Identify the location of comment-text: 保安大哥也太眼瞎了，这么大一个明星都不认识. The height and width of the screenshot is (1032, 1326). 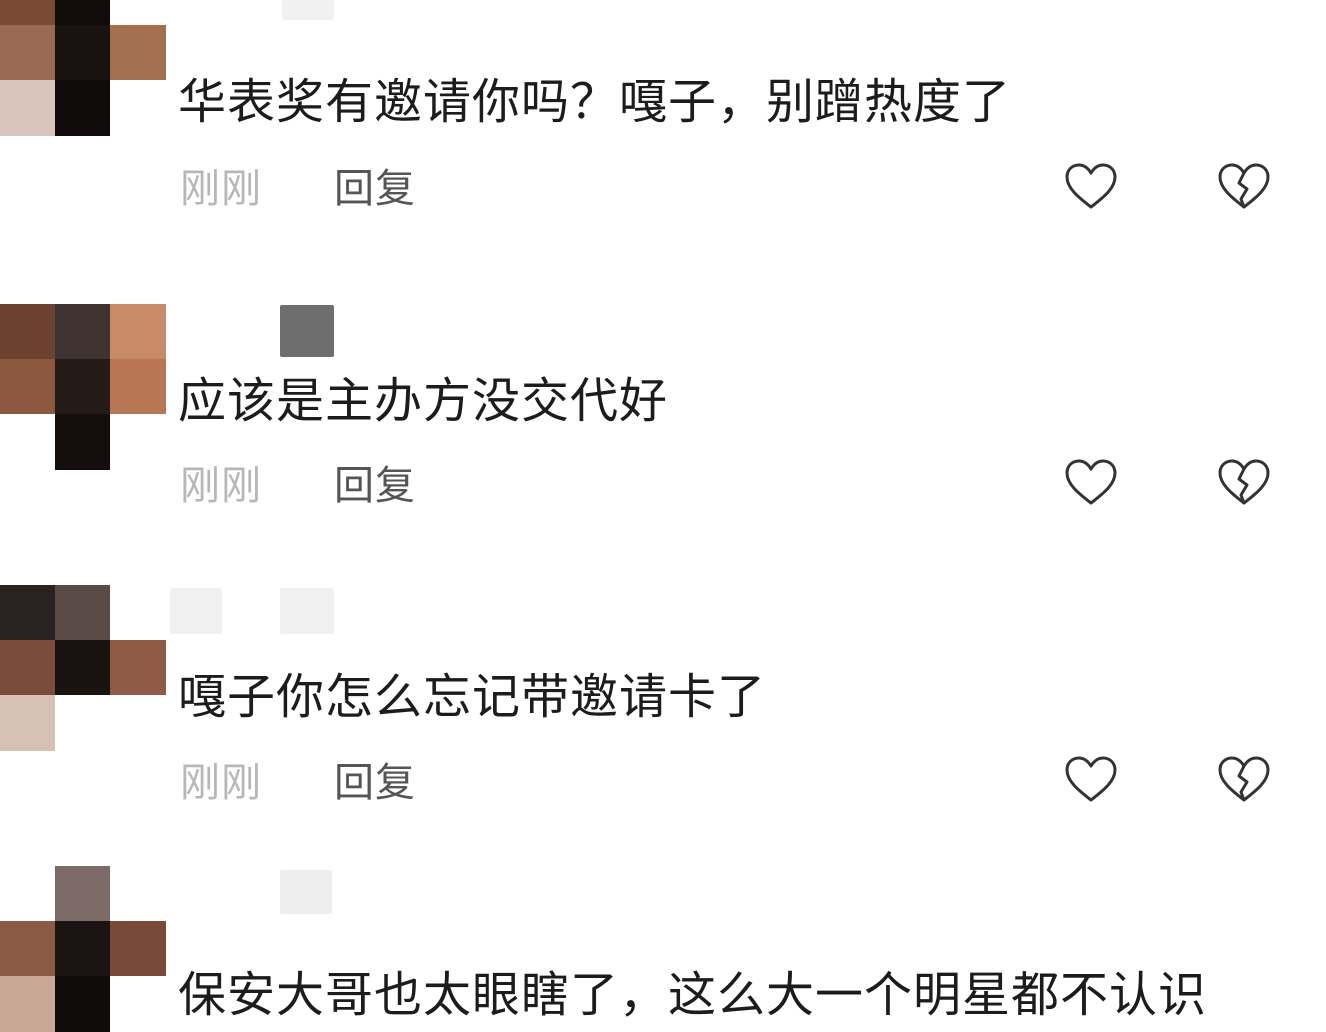
(693, 995).